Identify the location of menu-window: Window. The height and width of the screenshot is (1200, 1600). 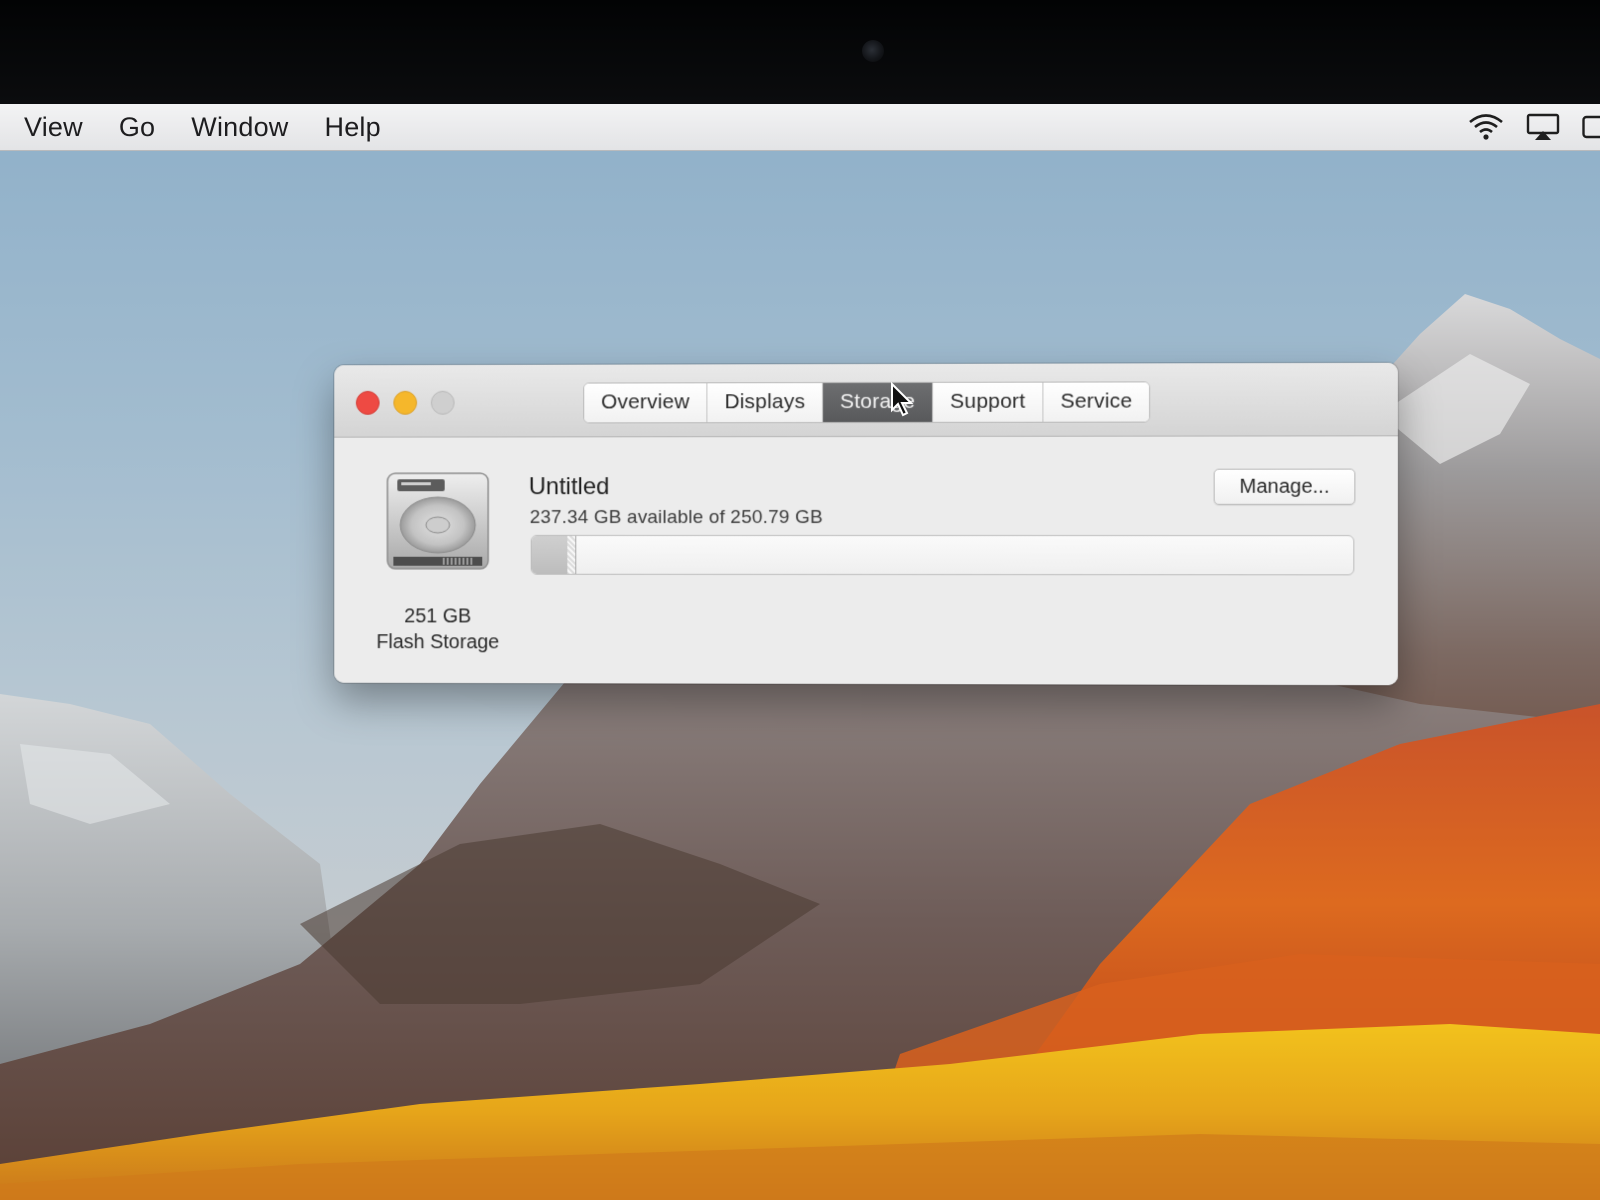
(239, 127).